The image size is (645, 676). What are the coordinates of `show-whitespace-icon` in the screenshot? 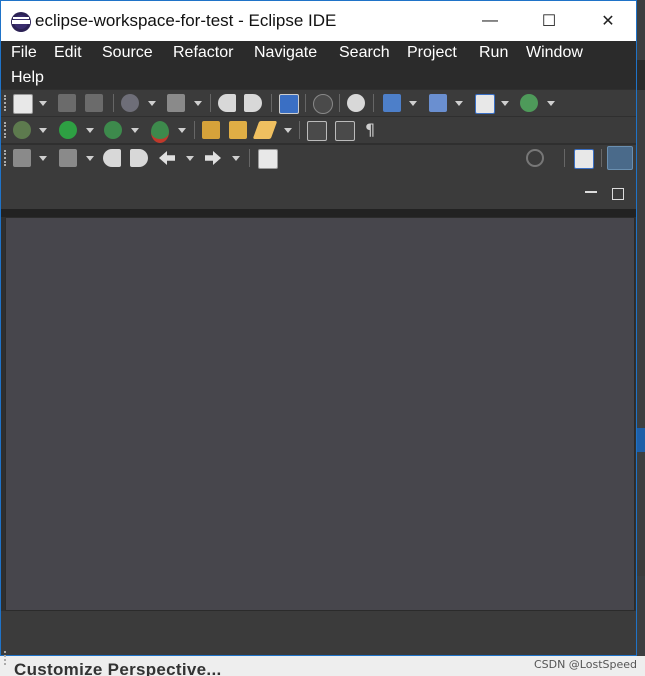 It's located at (317, 131).